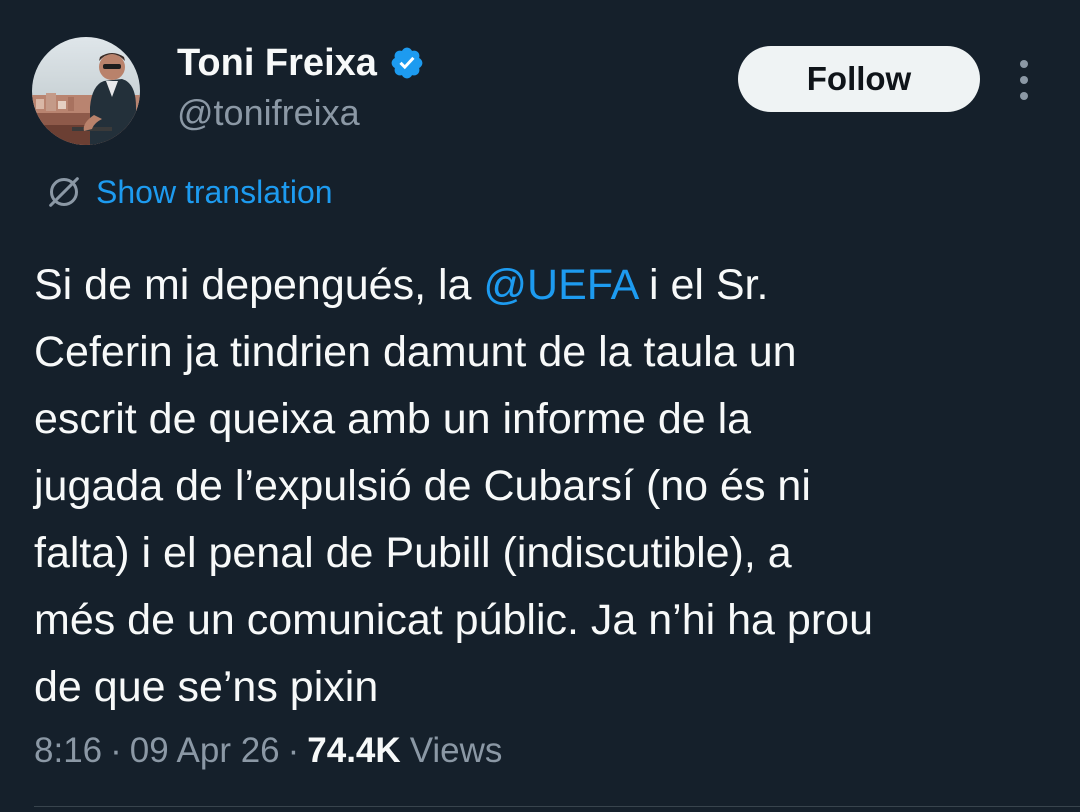  What do you see at coordinates (214, 192) in the screenshot?
I see `show-translation-label: Show translation` at bounding box center [214, 192].